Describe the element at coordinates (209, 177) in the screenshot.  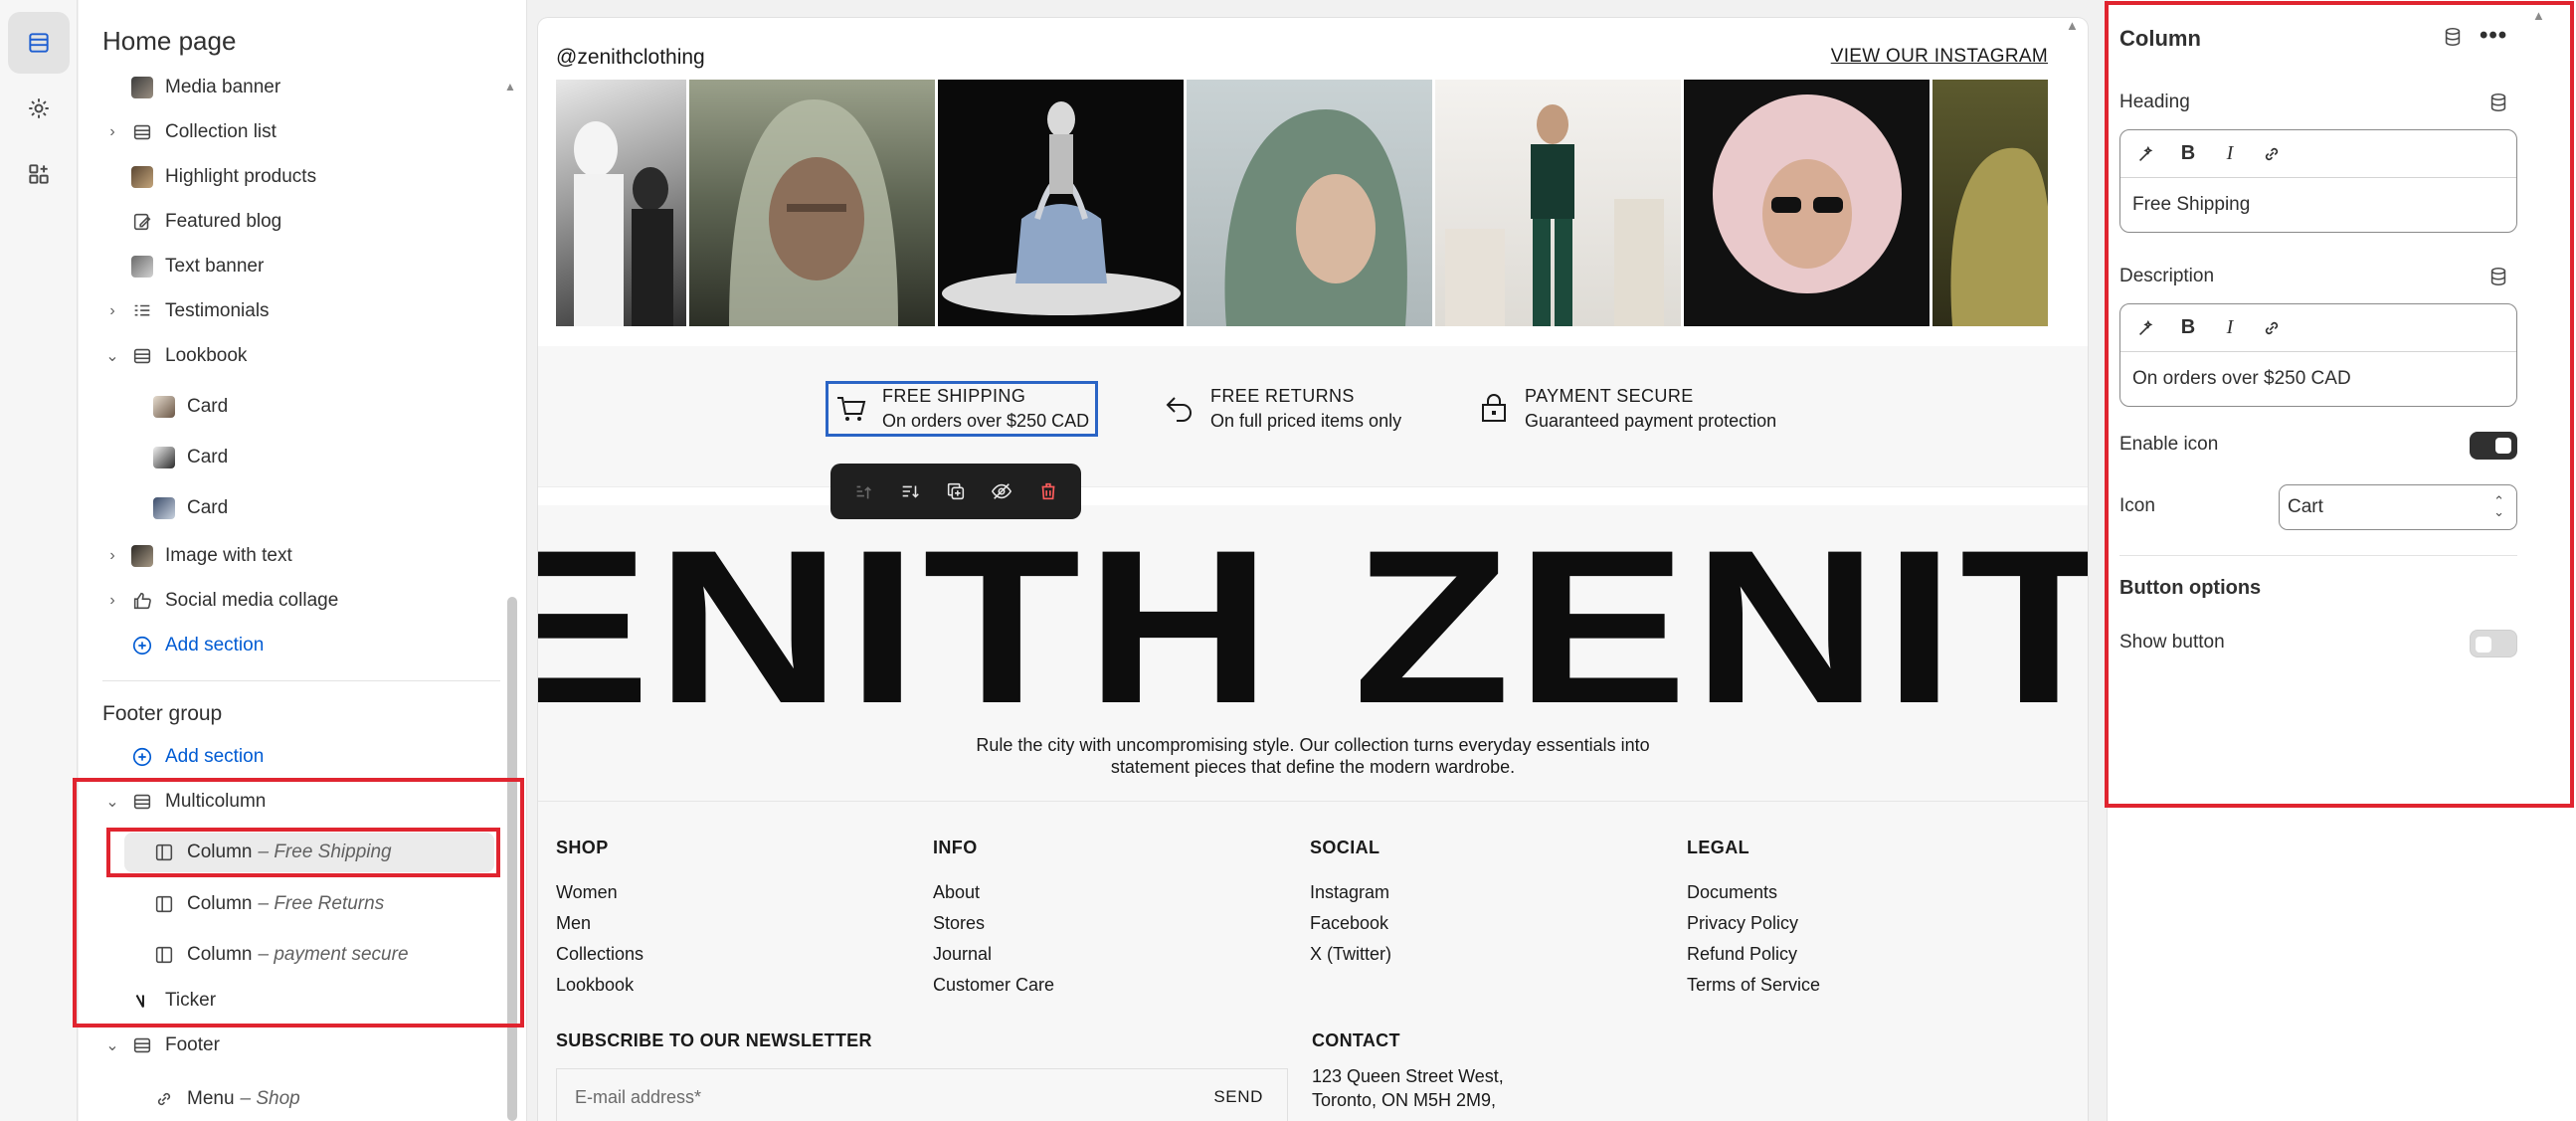
I see `tree-item-highlight-products: Highlight products` at that location.